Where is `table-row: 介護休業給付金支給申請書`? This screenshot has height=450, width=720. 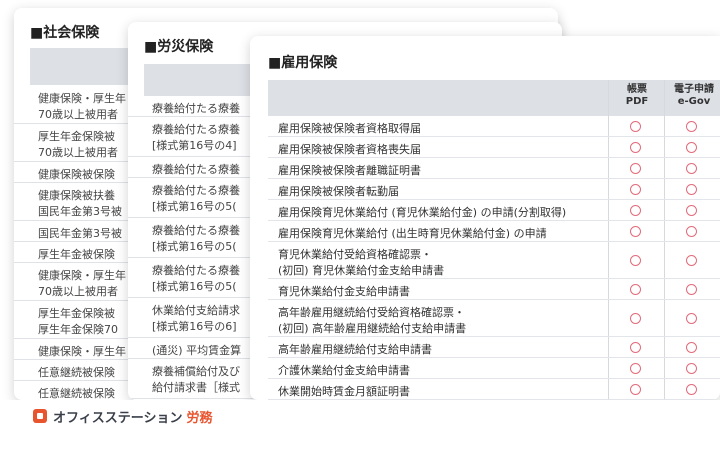 table-row: 介護休業給付金支給申請書 is located at coordinates (494, 368).